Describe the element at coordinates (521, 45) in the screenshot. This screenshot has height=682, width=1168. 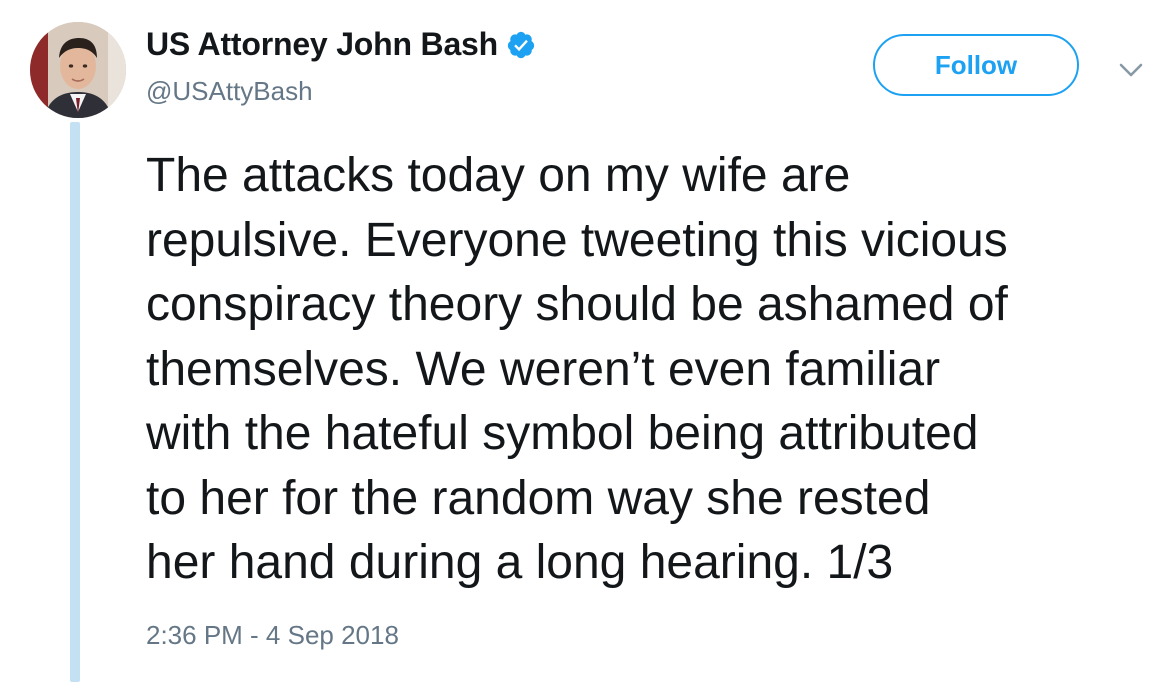
I see `verified-badge-icon` at that location.